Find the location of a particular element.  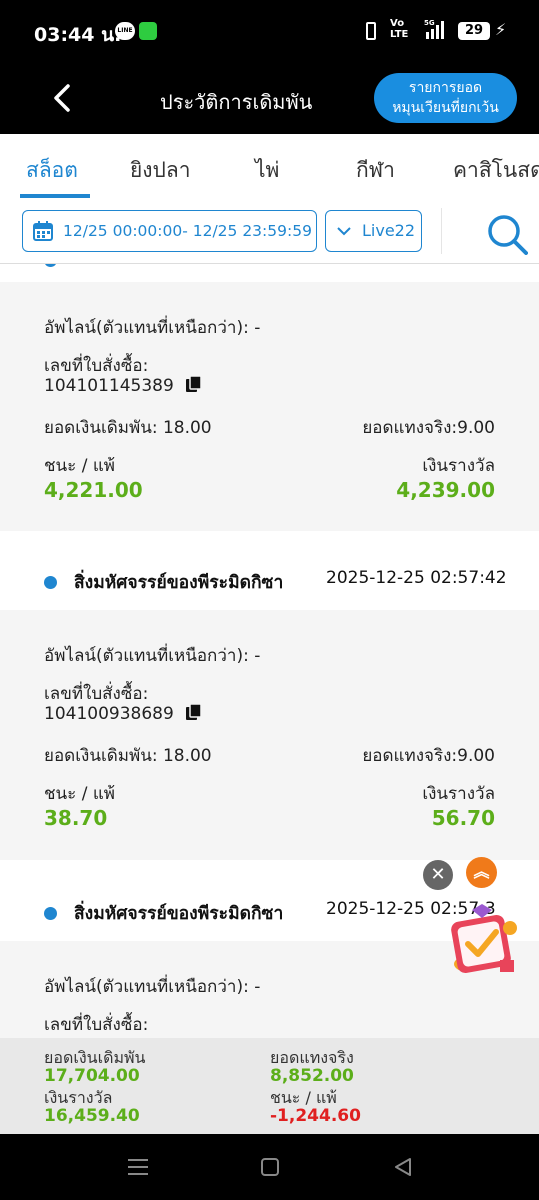

turnover-label-line2: หมุนเวียนที่ยกเว้น is located at coordinates (445, 108).